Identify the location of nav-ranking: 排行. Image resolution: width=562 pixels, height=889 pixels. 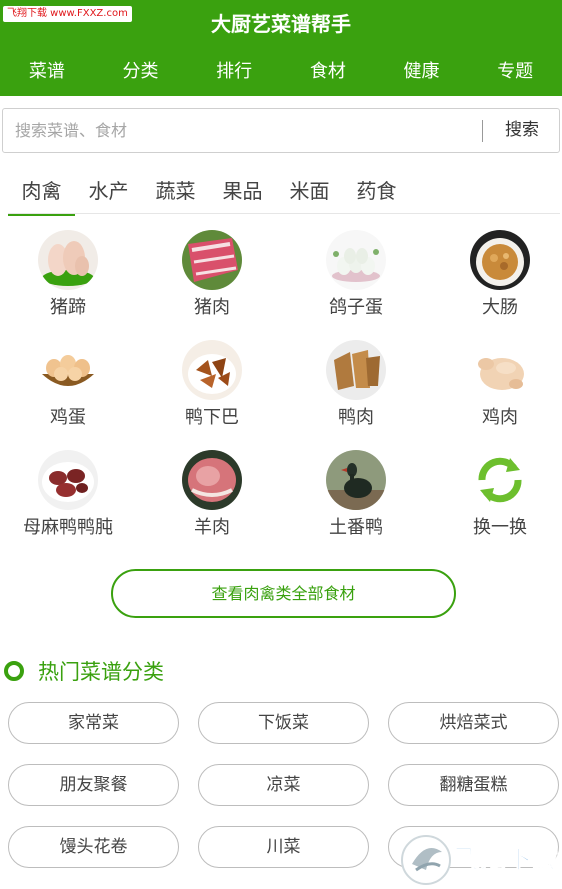
(234, 72).